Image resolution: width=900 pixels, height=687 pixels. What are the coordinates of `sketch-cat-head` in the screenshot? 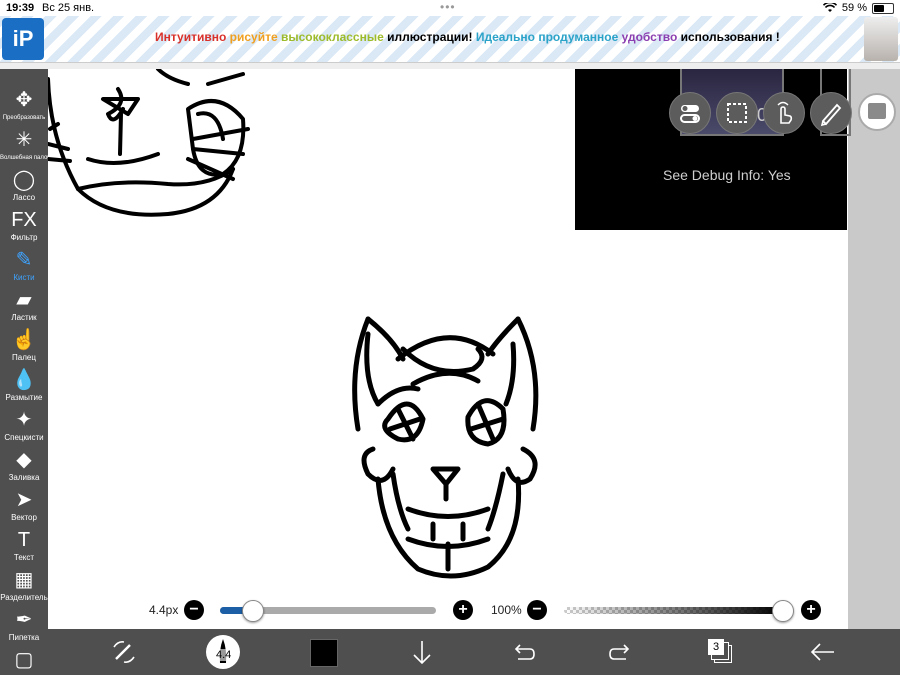 It's located at (445, 447).